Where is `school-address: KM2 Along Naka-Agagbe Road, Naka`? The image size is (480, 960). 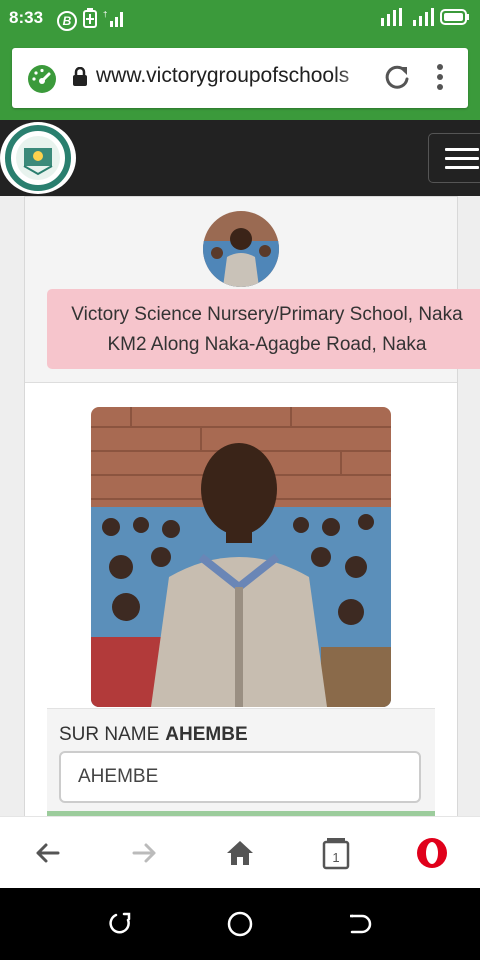
school-address: KM2 Along Naka-Agagbe Road, Naka is located at coordinates (267, 344).